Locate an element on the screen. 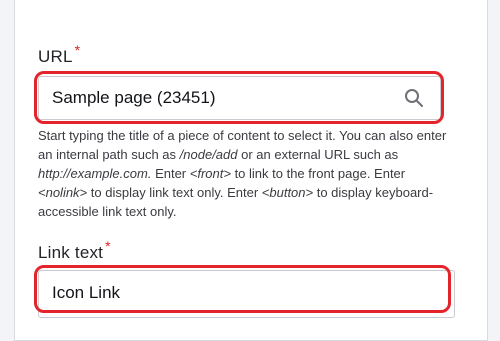 This screenshot has height=341, width=500. code-button: <button> is located at coordinates (287, 192).